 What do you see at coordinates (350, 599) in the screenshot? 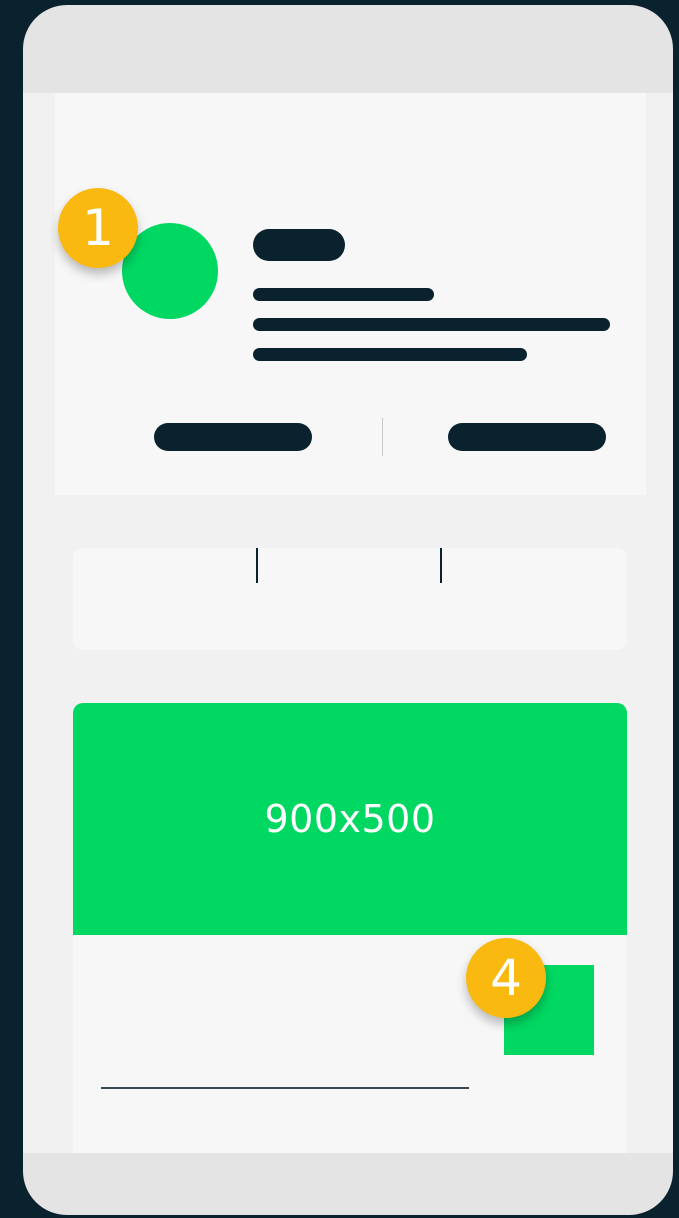
I see `tab-bar` at bounding box center [350, 599].